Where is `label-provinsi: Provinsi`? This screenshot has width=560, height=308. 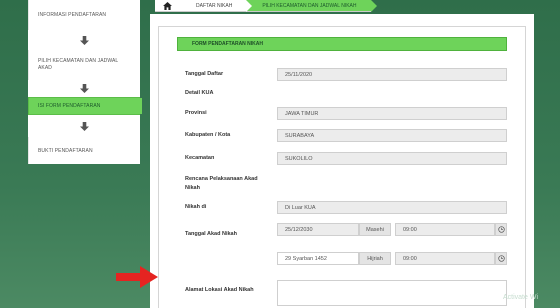
label-provinsi: Provinsi is located at coordinates (196, 113).